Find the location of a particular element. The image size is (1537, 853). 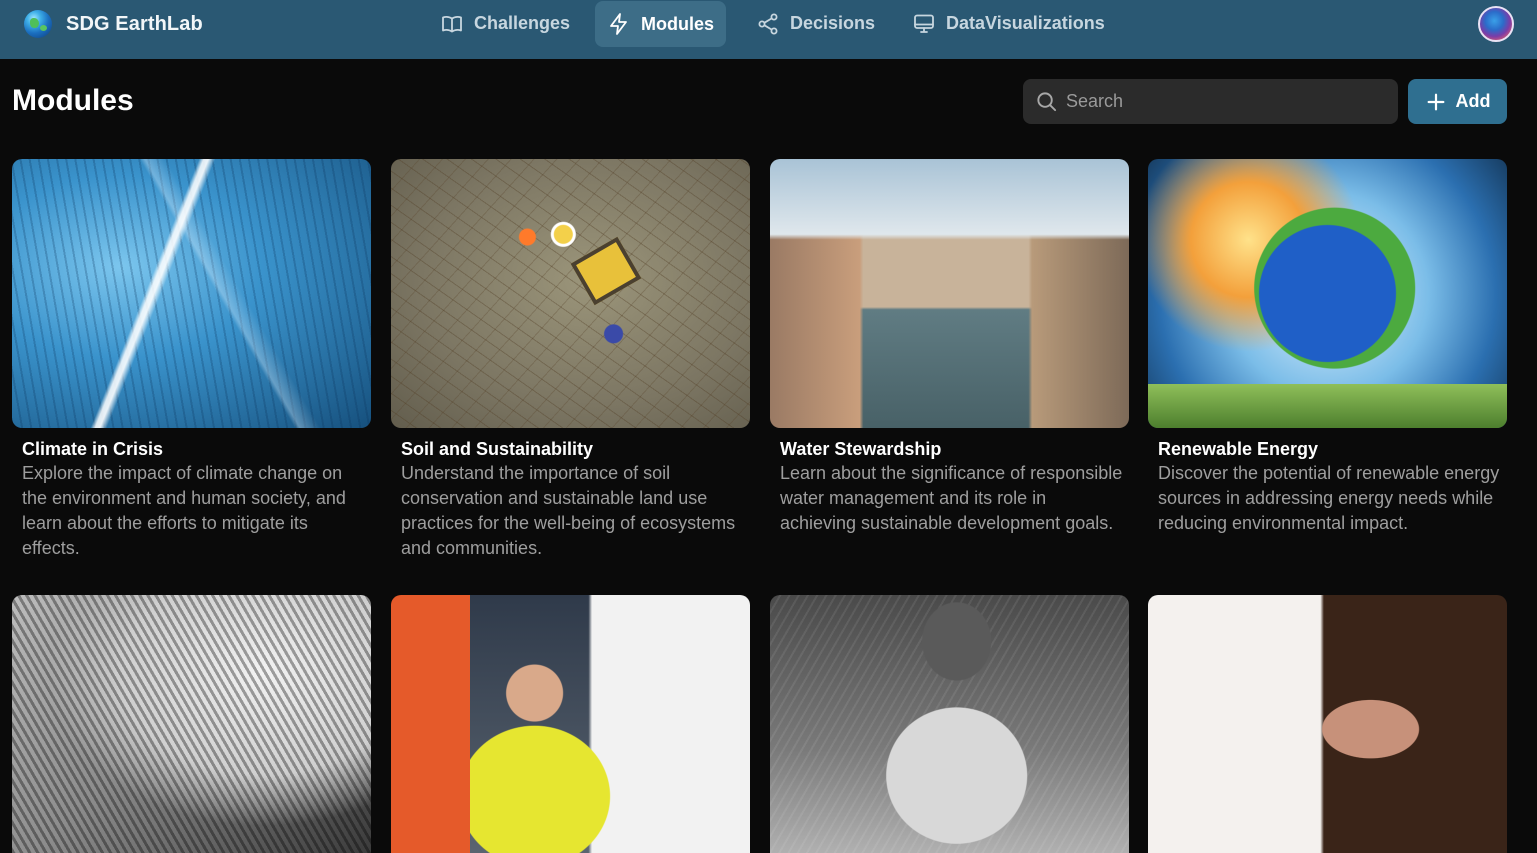

brand: SDG EarthLab is located at coordinates (113, 24).